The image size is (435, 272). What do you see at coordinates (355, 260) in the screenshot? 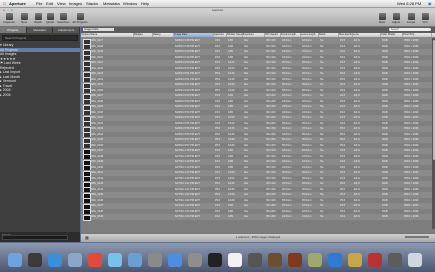
I see `garageband-dock-icon` at bounding box center [355, 260].